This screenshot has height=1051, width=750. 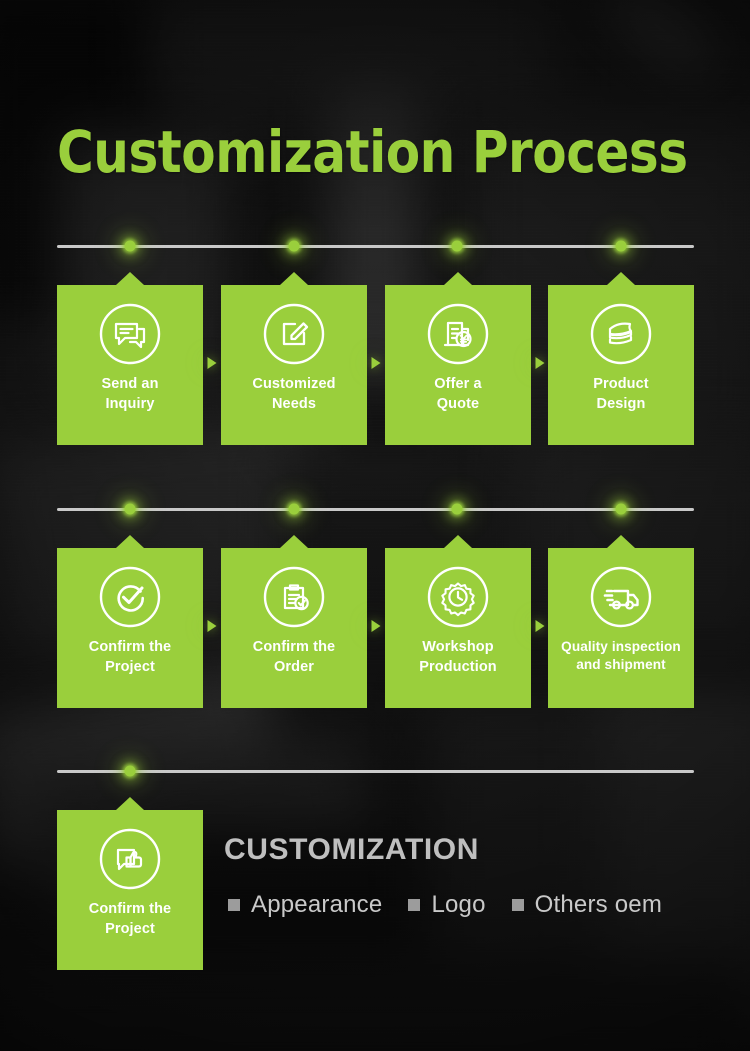 I want to click on card-label: Offer a Quote, so click(x=458, y=394).